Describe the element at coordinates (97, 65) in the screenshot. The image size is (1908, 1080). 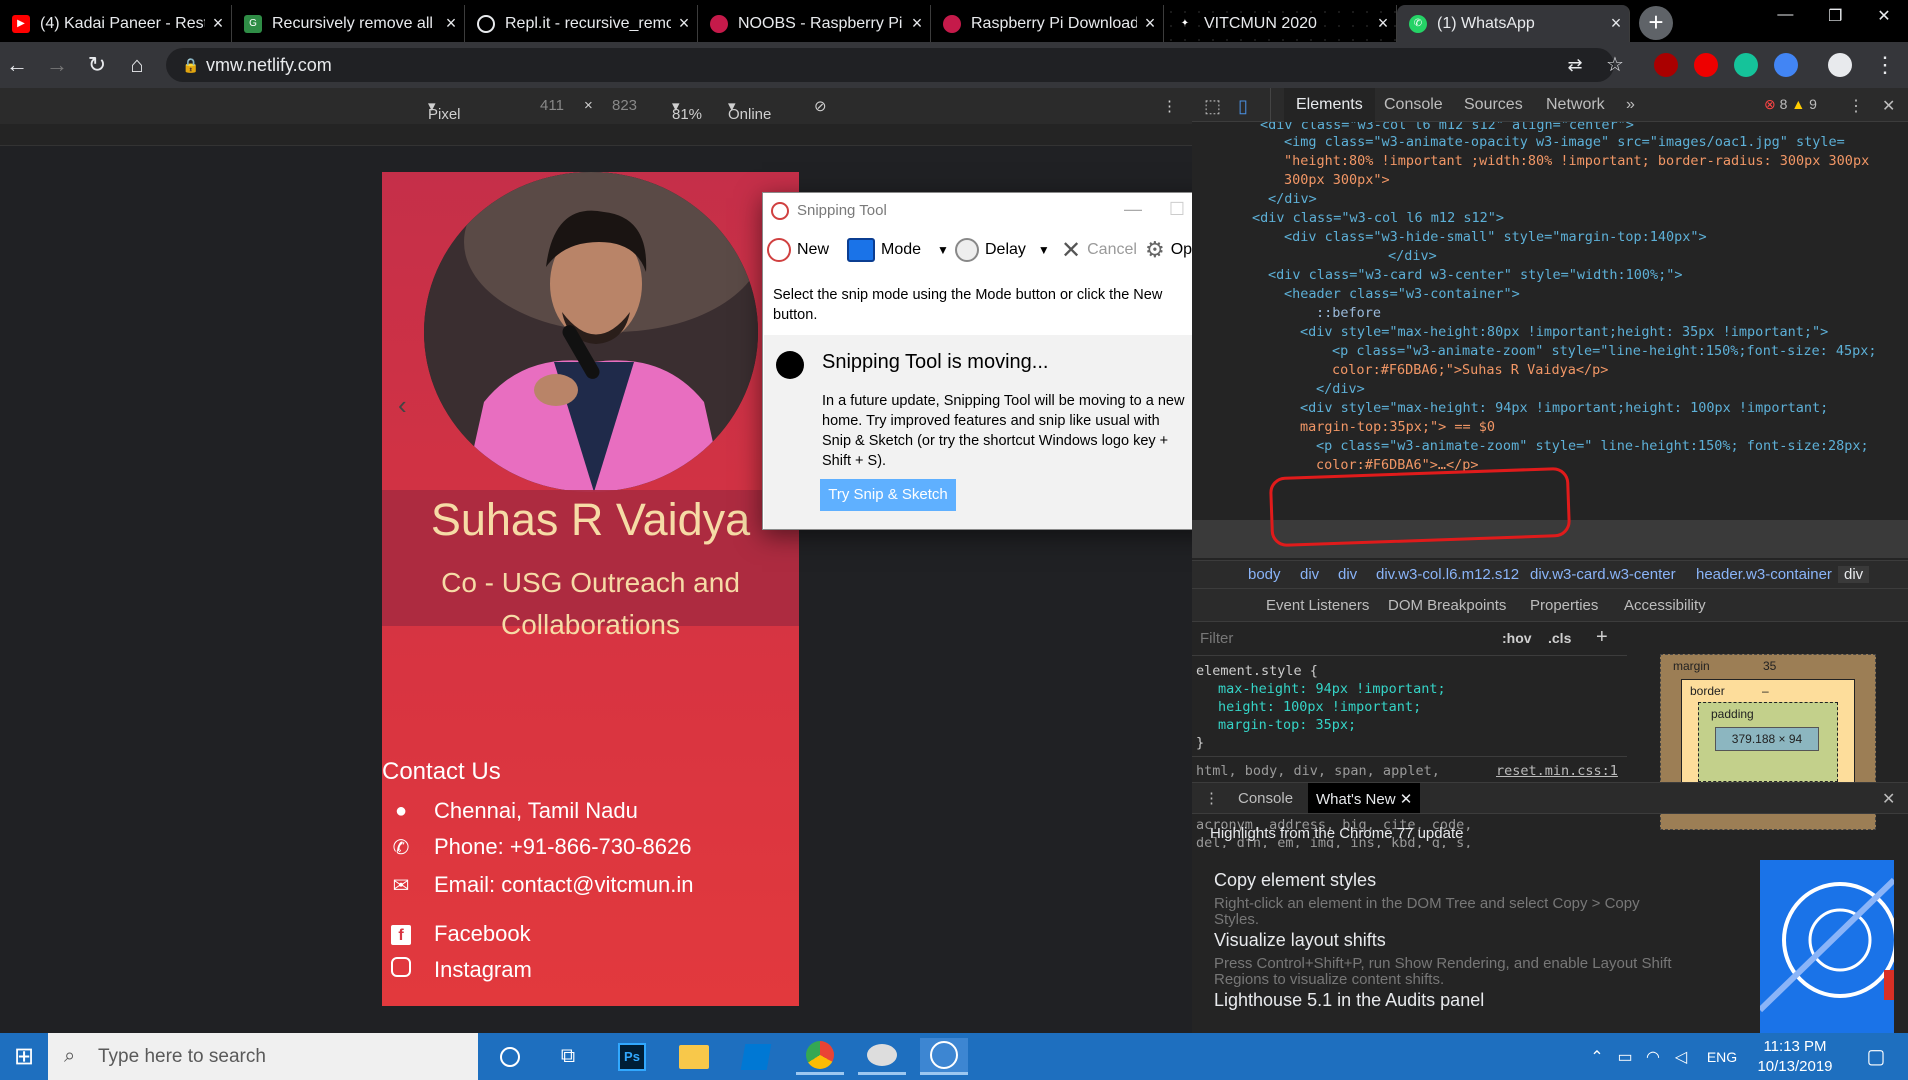
I see `reload-icon: ↻` at that location.